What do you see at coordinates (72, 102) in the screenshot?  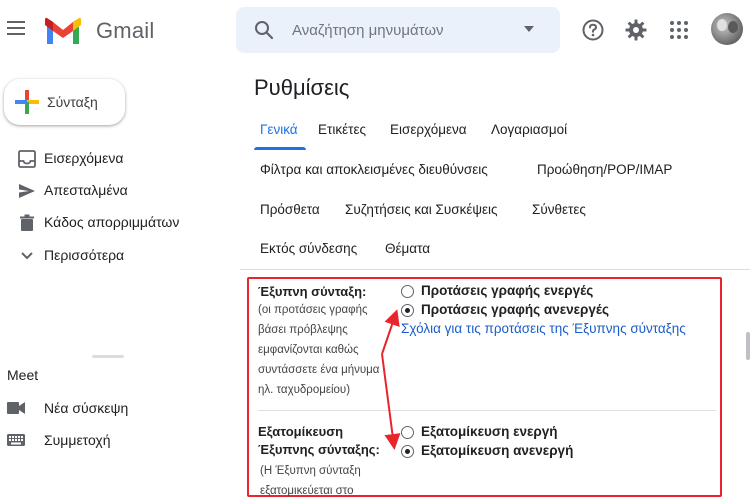 I see `compose-label: Σύνταξη` at bounding box center [72, 102].